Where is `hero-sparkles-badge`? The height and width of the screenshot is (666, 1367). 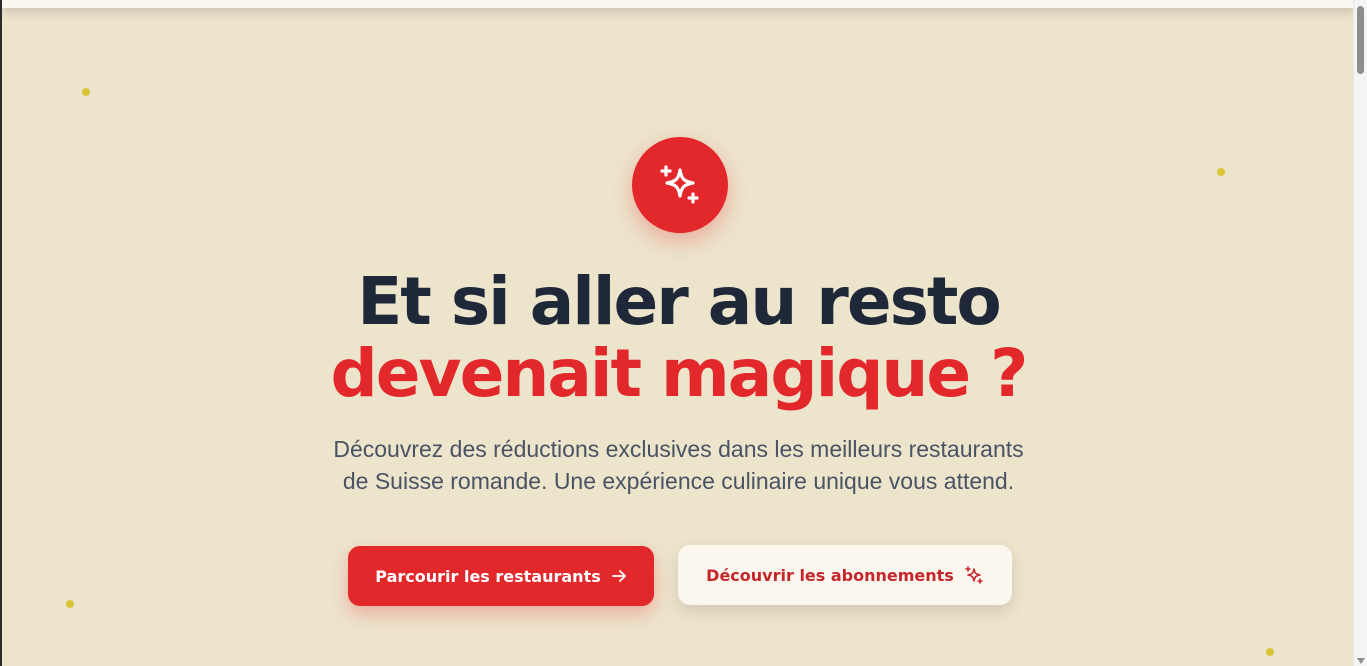 hero-sparkles-badge is located at coordinates (680, 185).